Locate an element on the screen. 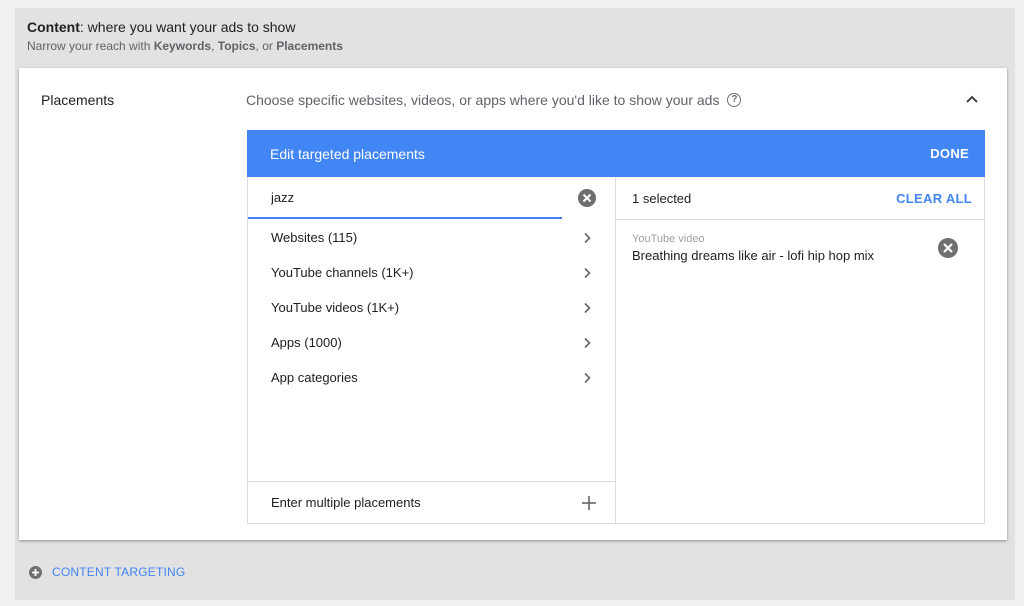 Image resolution: width=1024 pixels, height=606 pixels. selected-header: 1 selected CLEAR ALL is located at coordinates (800, 198).